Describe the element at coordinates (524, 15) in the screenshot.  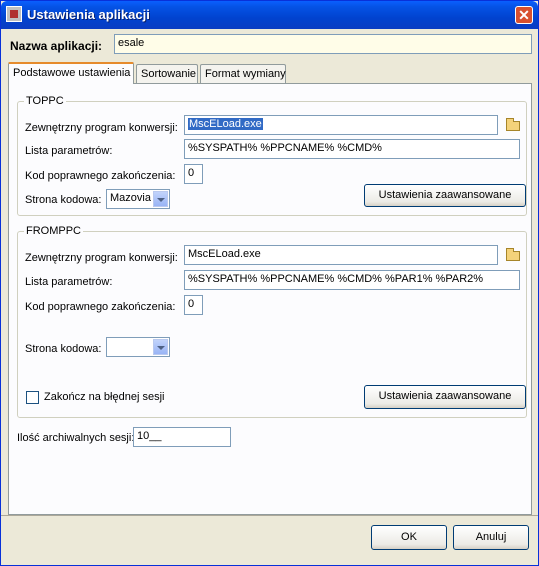
I see `close-button: ✕` at that location.